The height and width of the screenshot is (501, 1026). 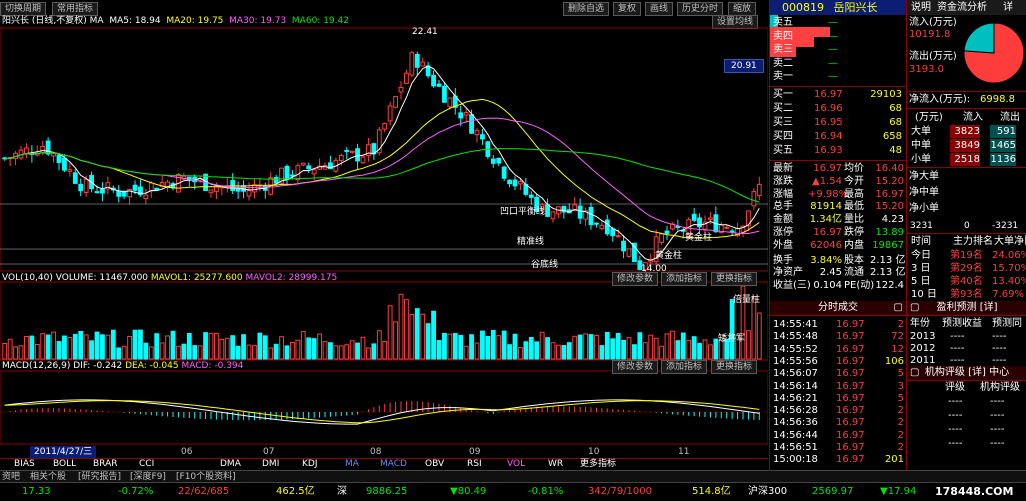 I want to click on forecast-close-icon: ▢, so click(x=914, y=308).